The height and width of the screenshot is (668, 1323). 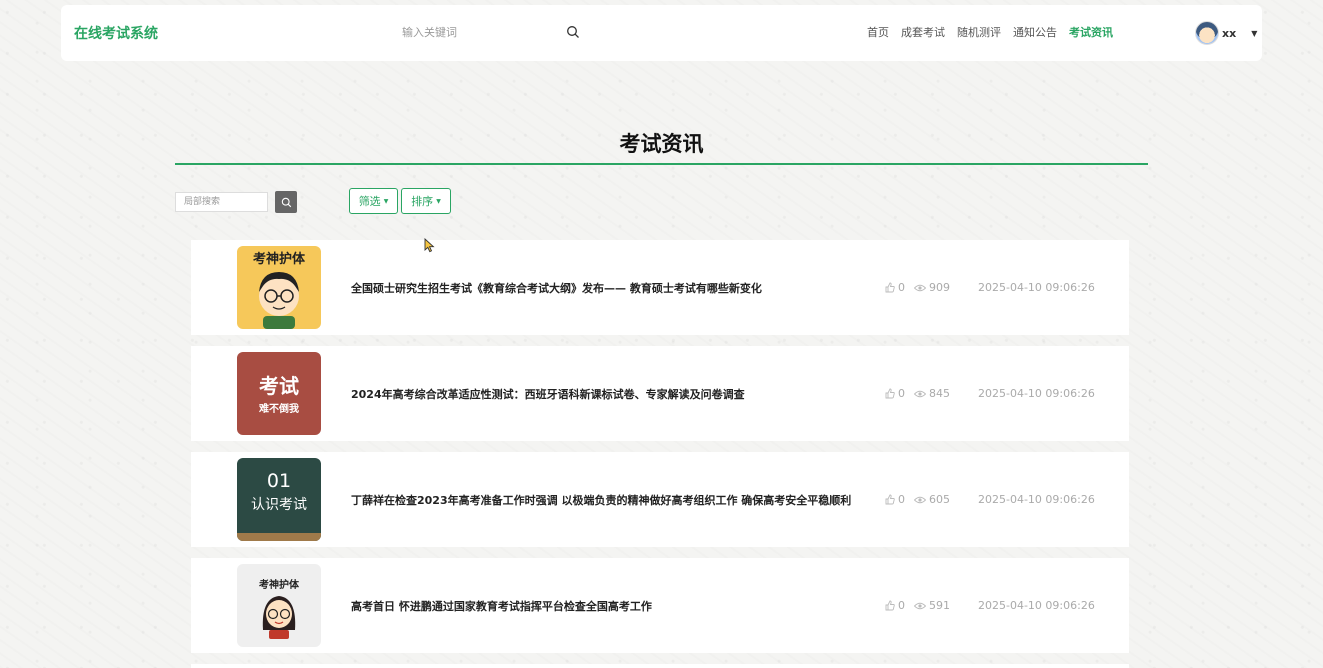 What do you see at coordinates (1254, 33) in the screenshot?
I see `chevron-down-icon: ▼` at bounding box center [1254, 33].